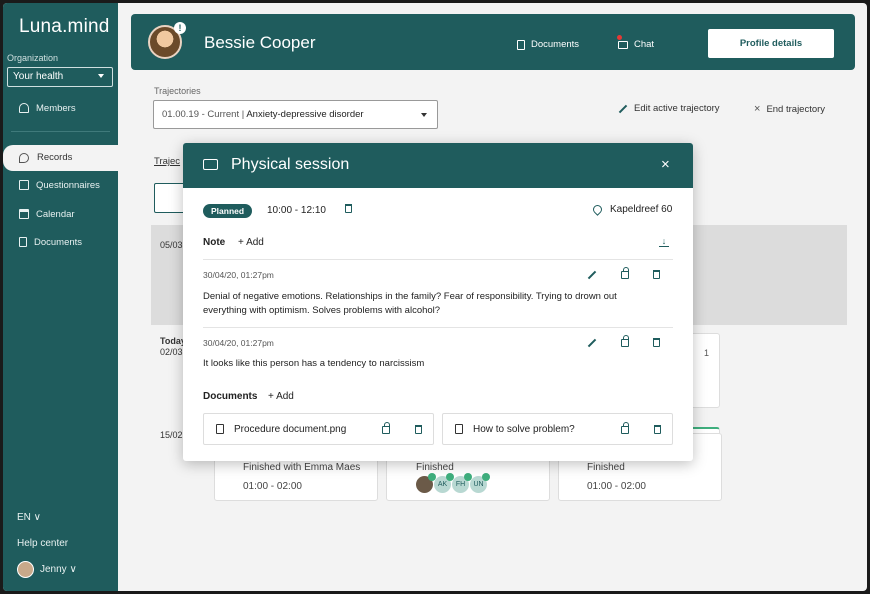 Image resolution: width=870 pixels, height=594 pixels. I want to click on sidebar-item-documents: Documents, so click(60, 242).